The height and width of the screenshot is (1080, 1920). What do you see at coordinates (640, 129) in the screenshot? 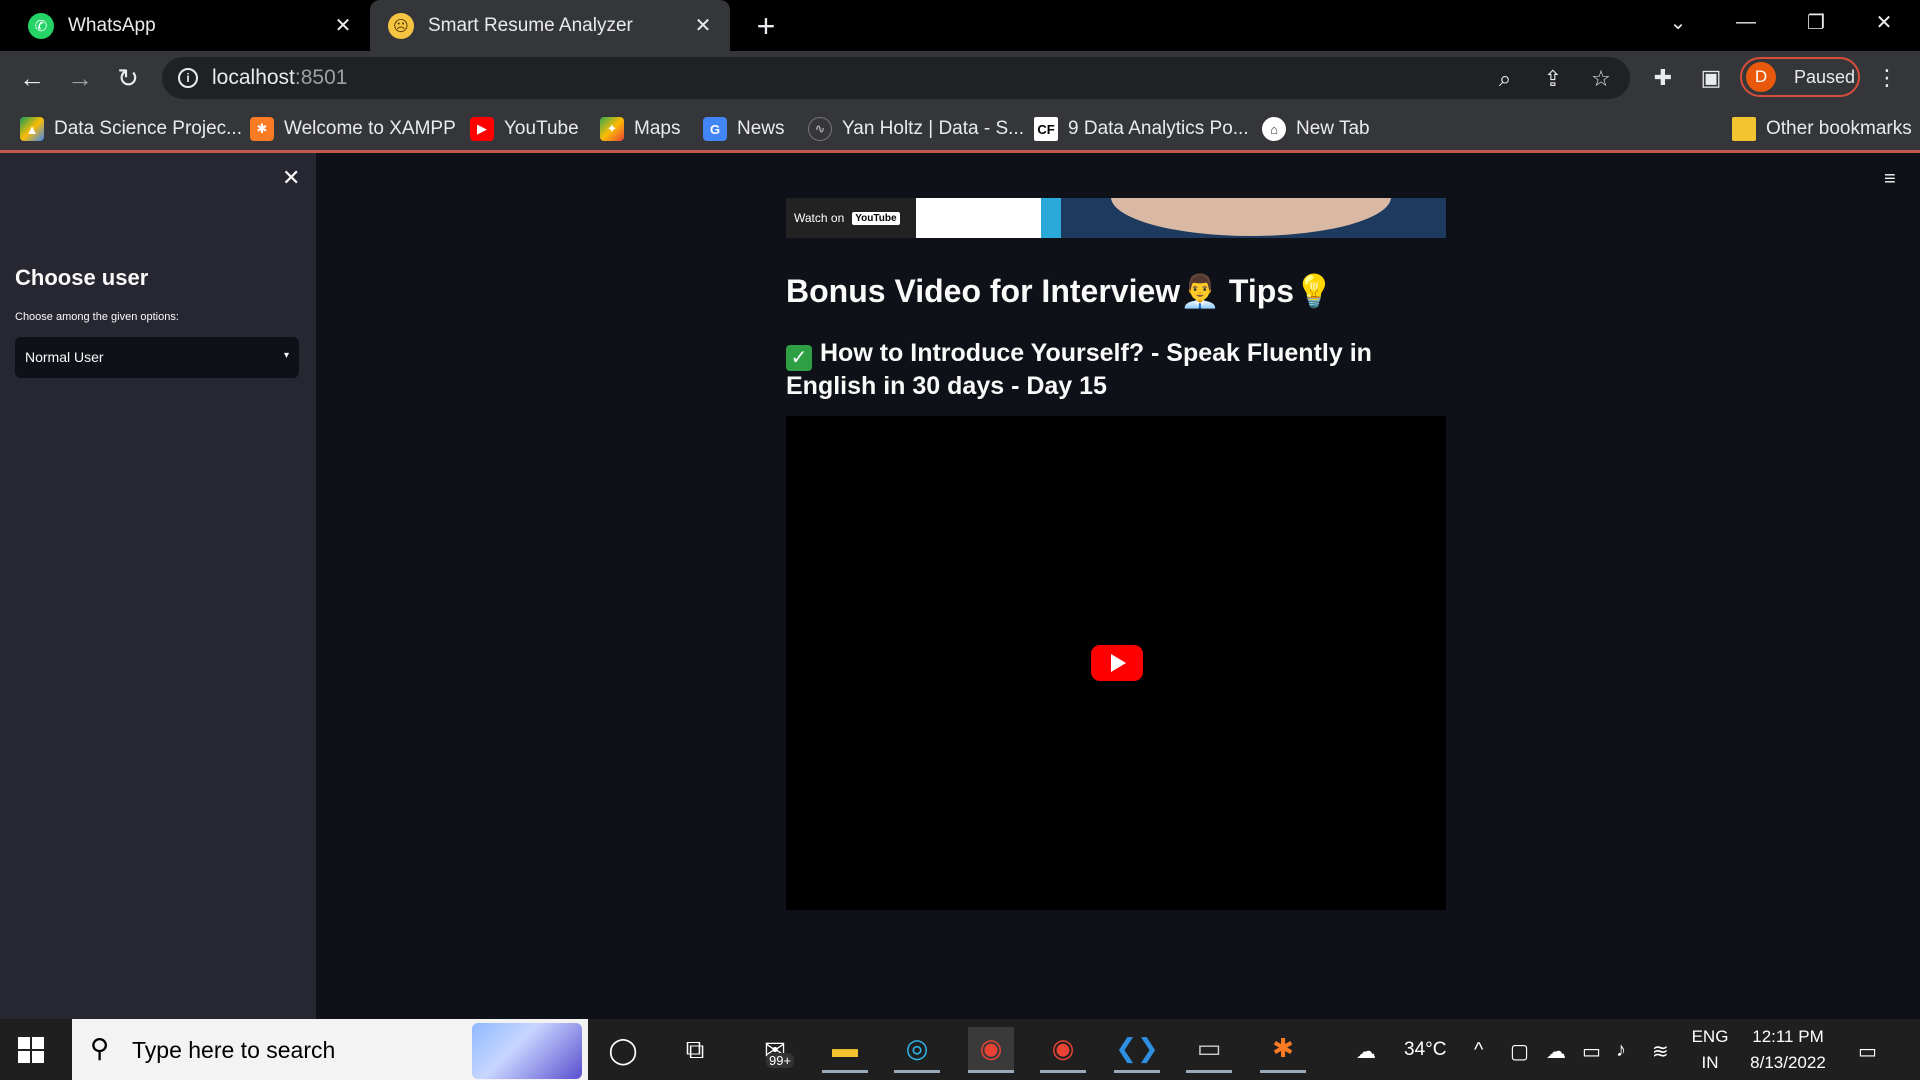
I see `bookmark-maps: ✦ Maps` at bounding box center [640, 129].